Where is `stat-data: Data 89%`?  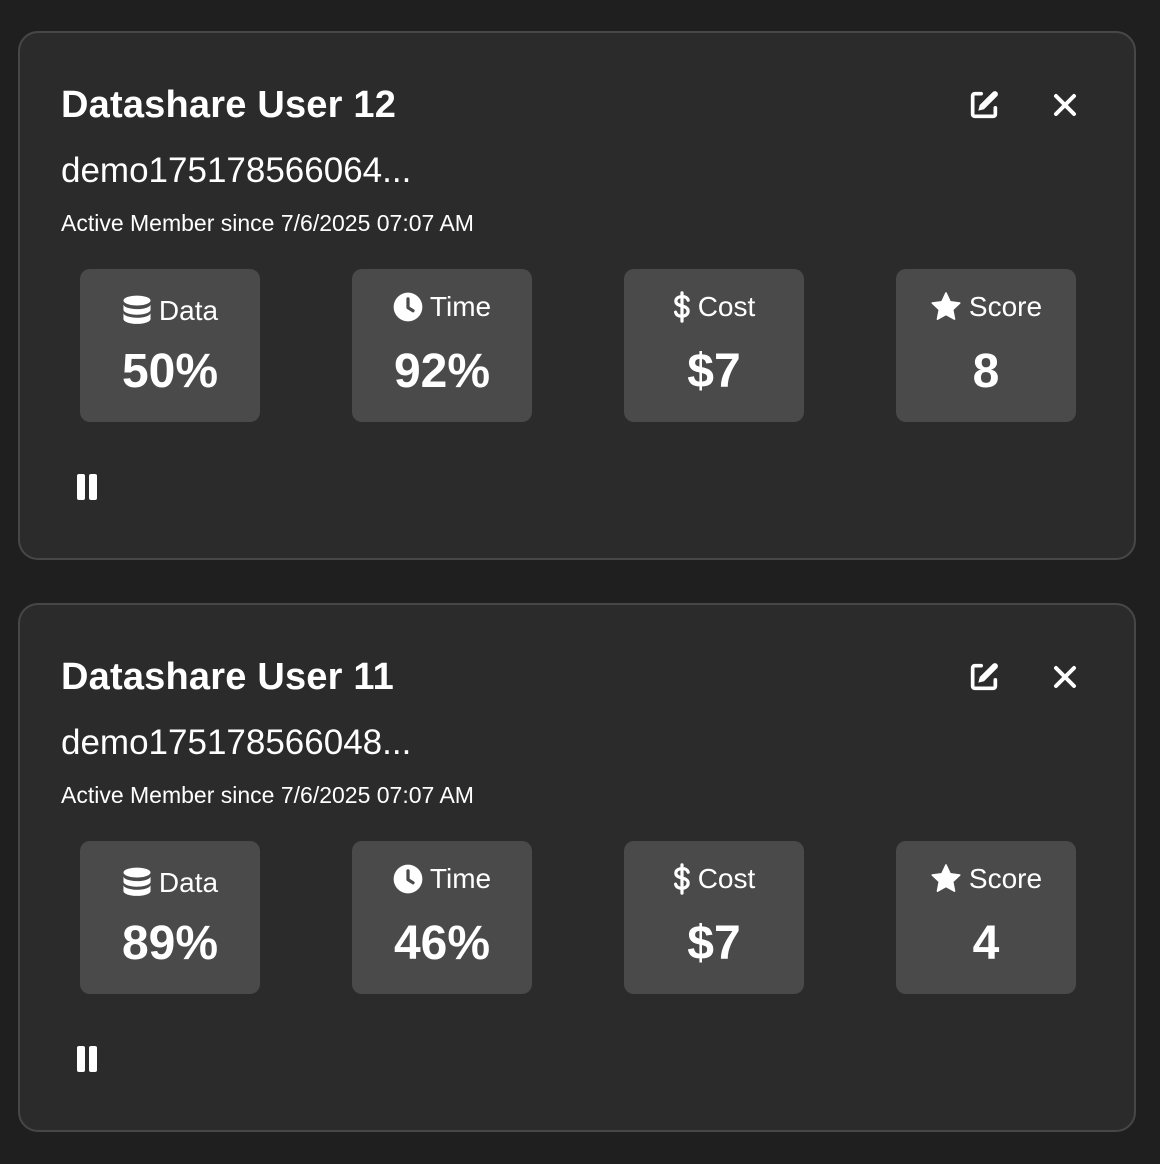
stat-data: Data 89% is located at coordinates (170, 917).